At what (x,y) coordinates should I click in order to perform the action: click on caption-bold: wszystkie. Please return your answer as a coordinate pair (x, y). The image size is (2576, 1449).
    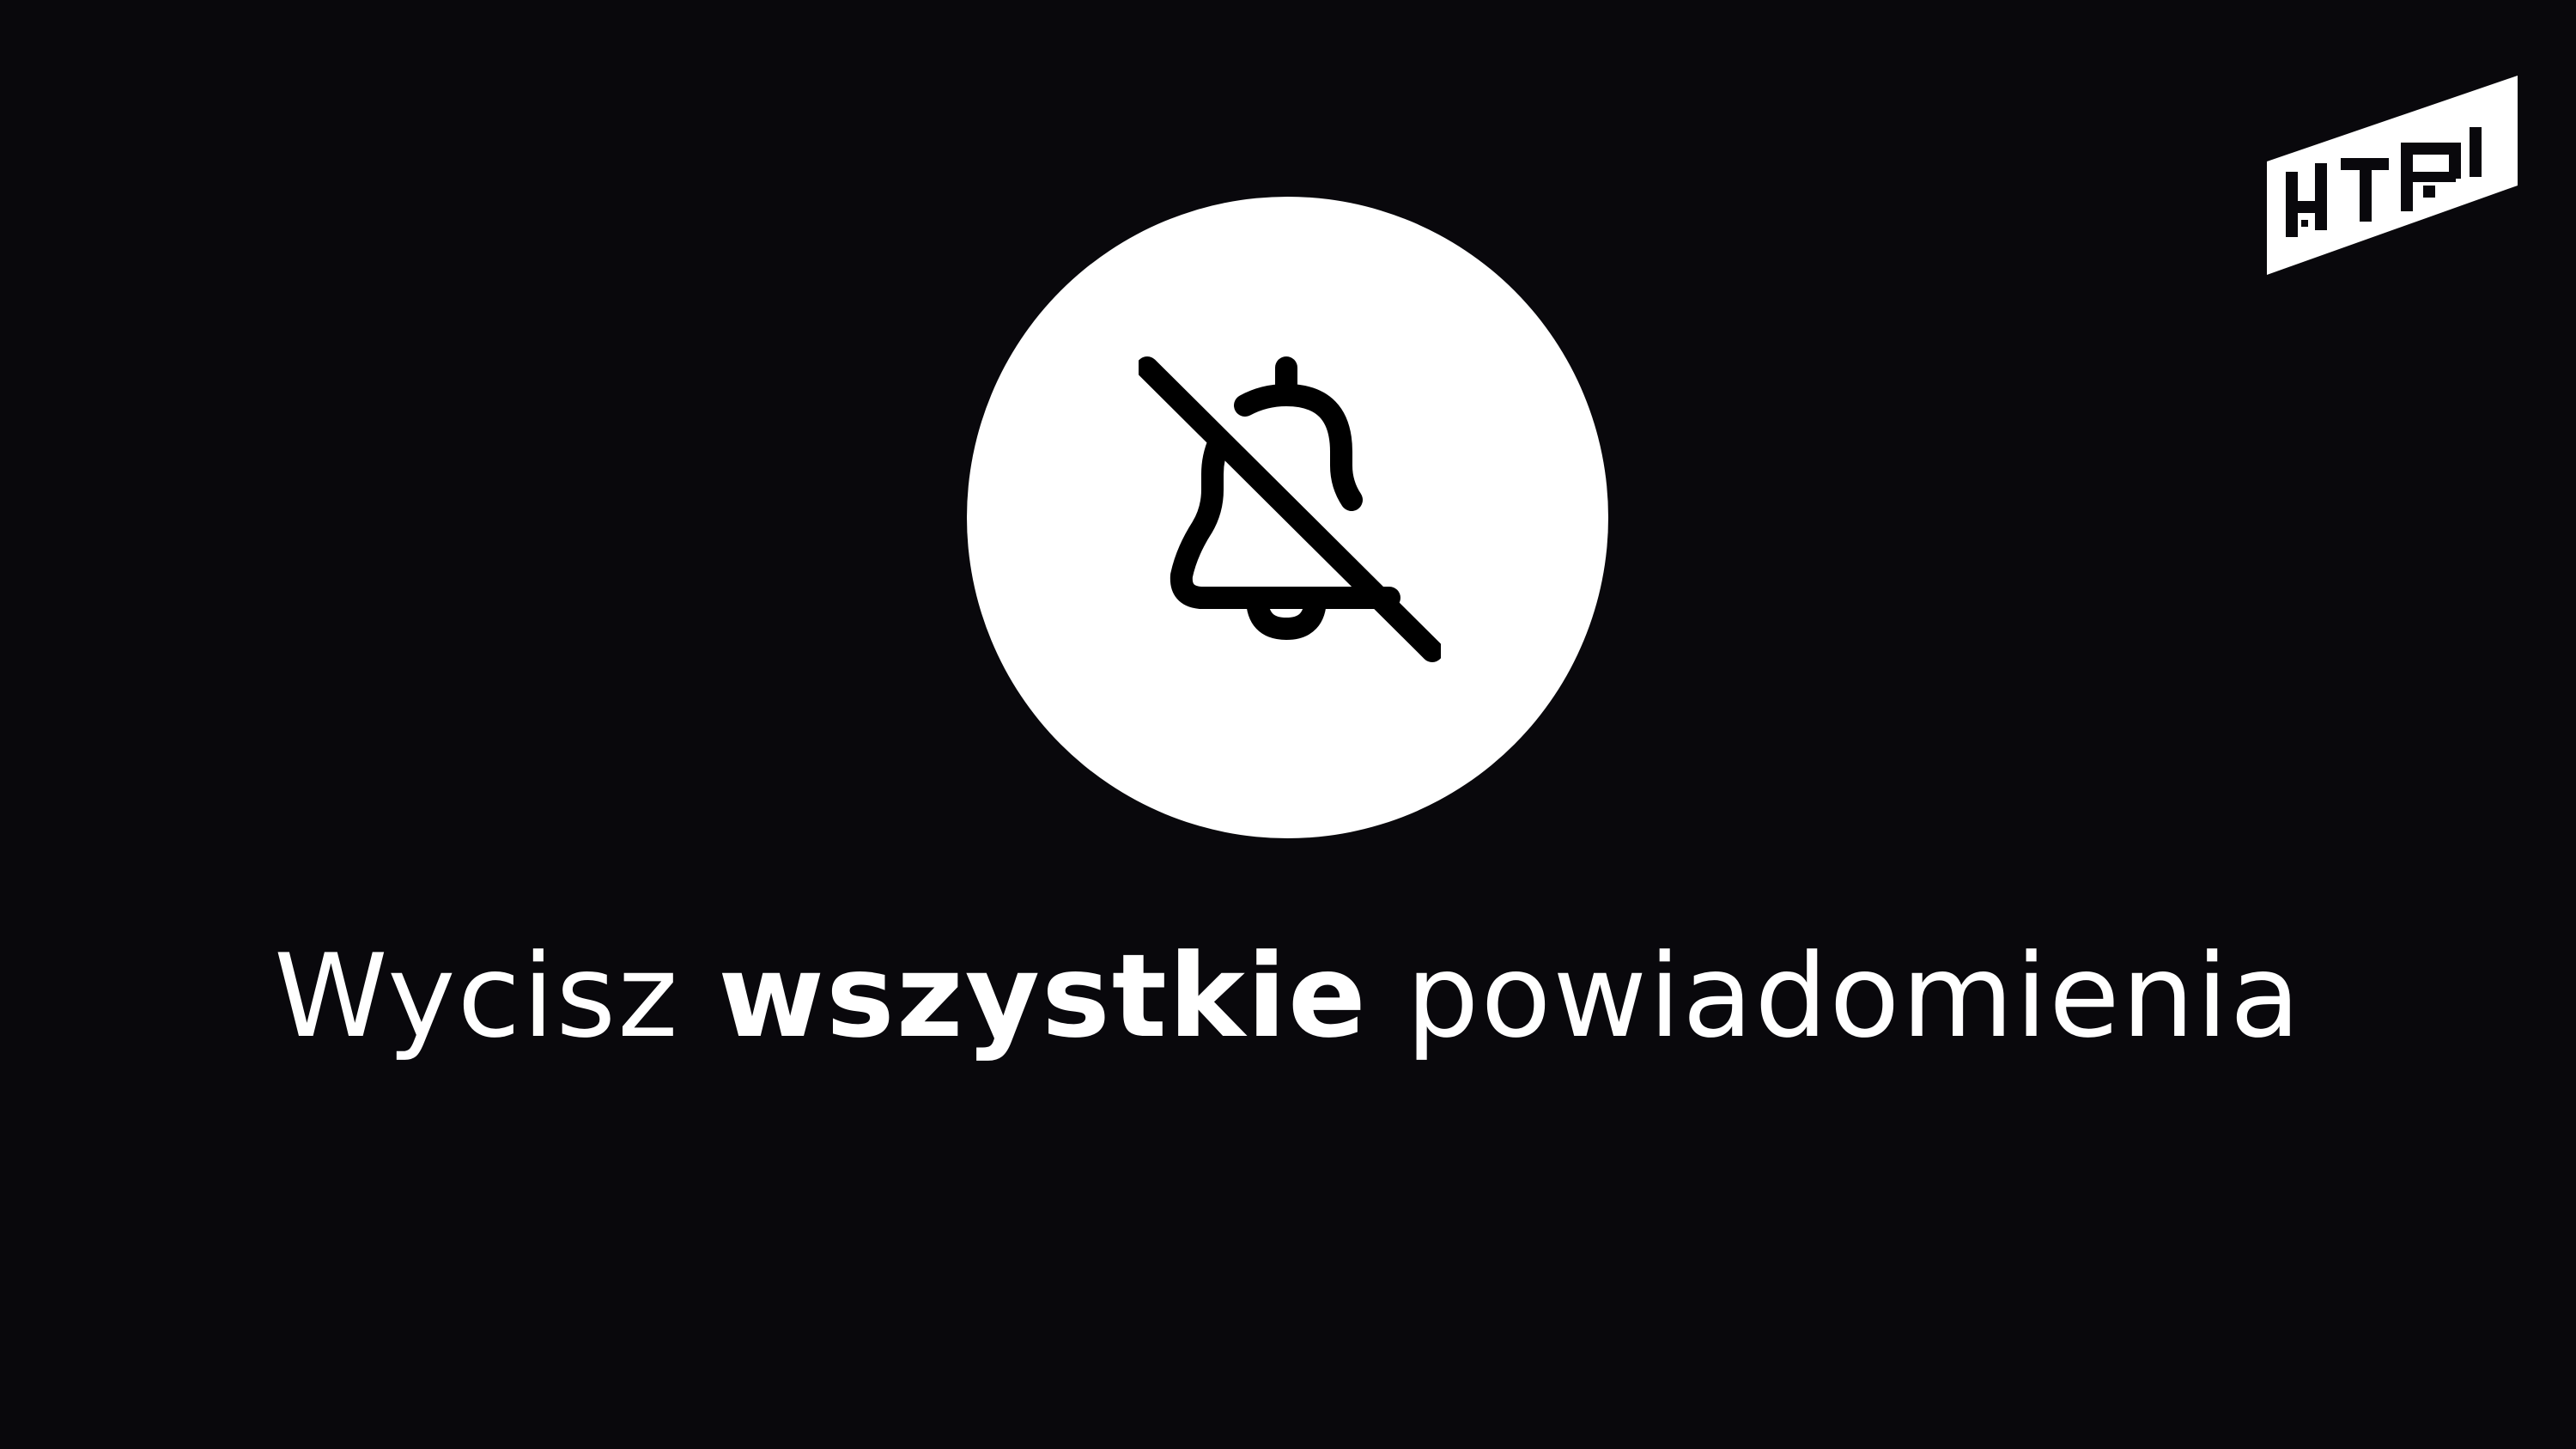
    Looking at the image, I should click on (1043, 996).